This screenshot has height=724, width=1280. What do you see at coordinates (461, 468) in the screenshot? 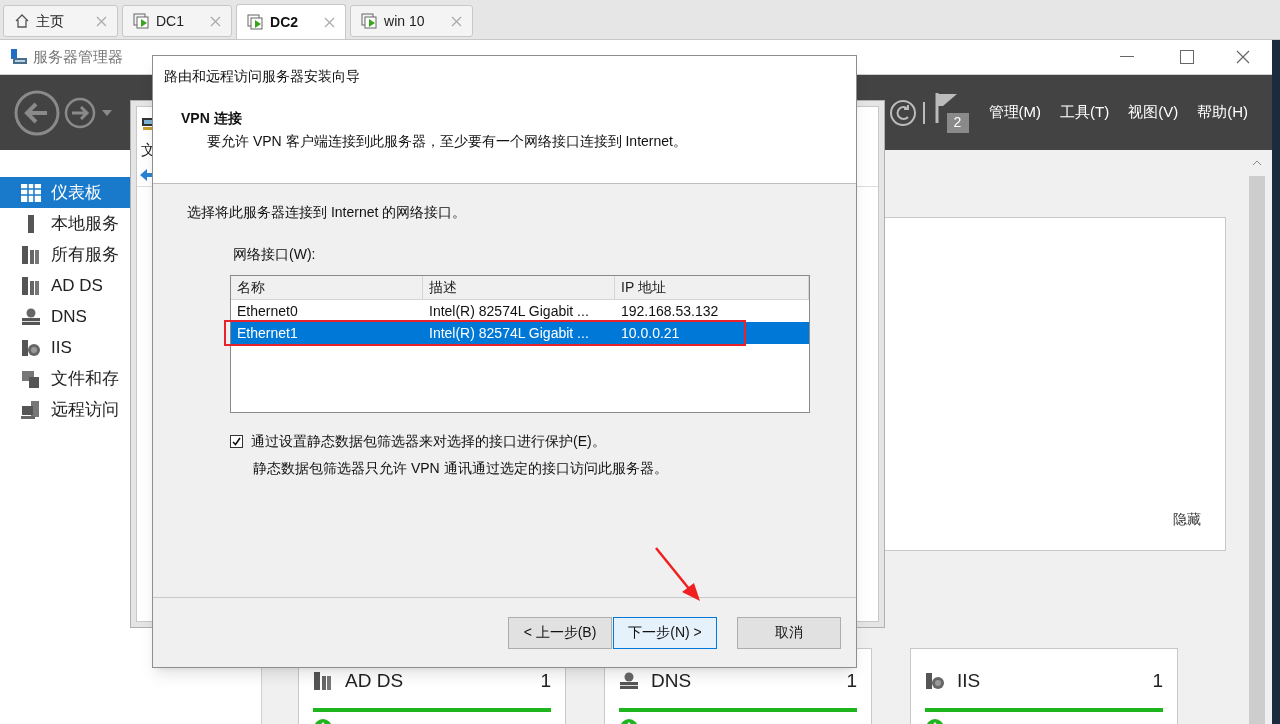
I see `note-text: 静态数据包筛选器只允许 VPN 通讯通过选定的接口访问此服务器。` at bounding box center [461, 468].